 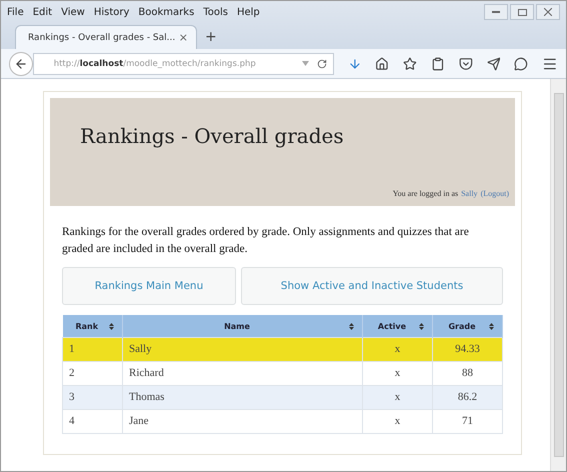 I want to click on tab-close-button: ×, so click(x=183, y=37).